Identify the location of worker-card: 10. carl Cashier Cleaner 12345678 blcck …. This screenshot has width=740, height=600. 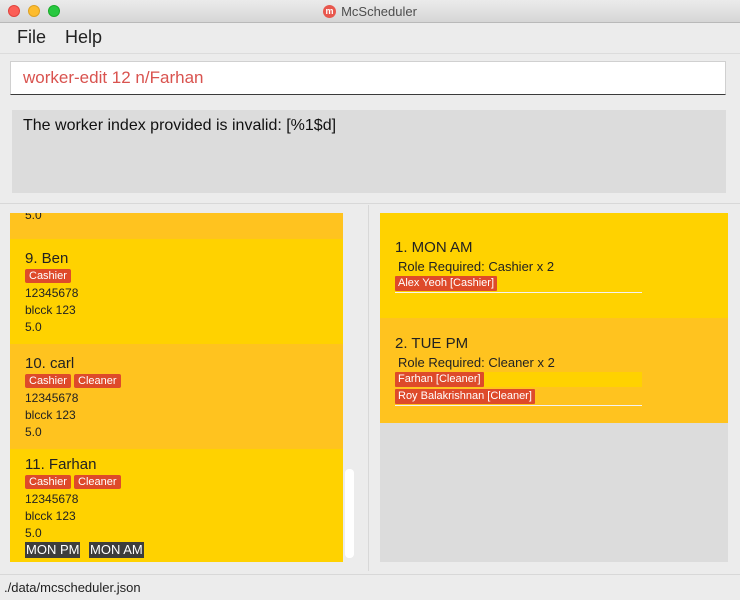
(176, 396).